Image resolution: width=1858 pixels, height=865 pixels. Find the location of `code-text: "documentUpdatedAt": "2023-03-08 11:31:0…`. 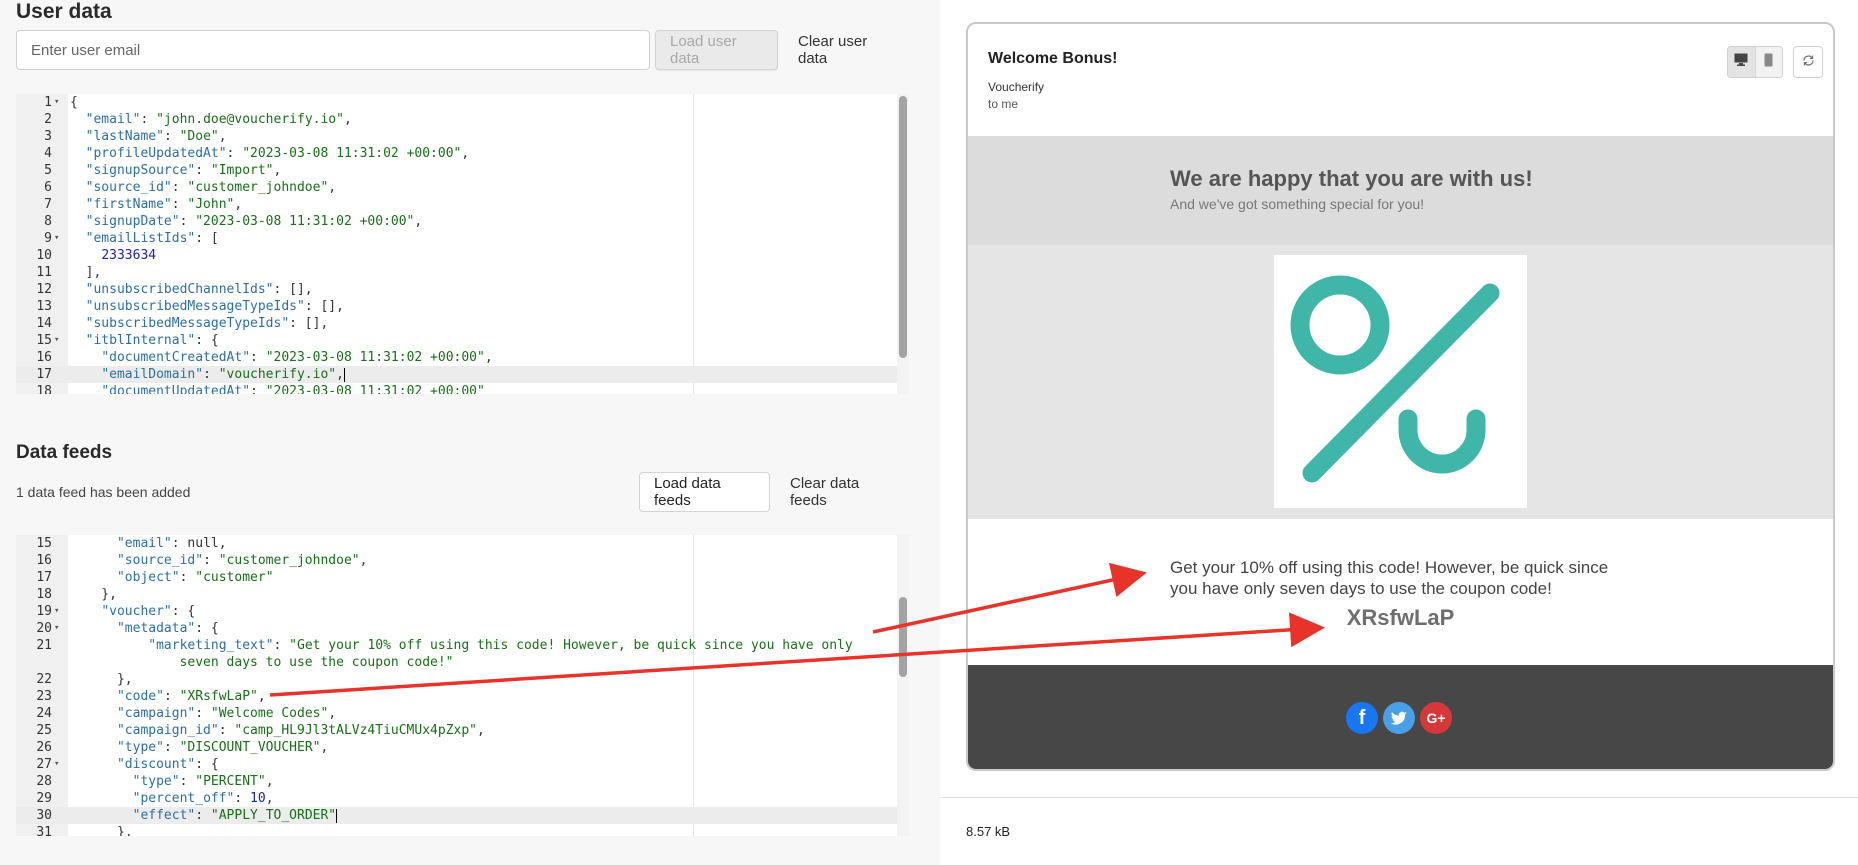

code-text: "documentUpdatedAt": "2023-03-08 11:31:0… is located at coordinates (293, 389).